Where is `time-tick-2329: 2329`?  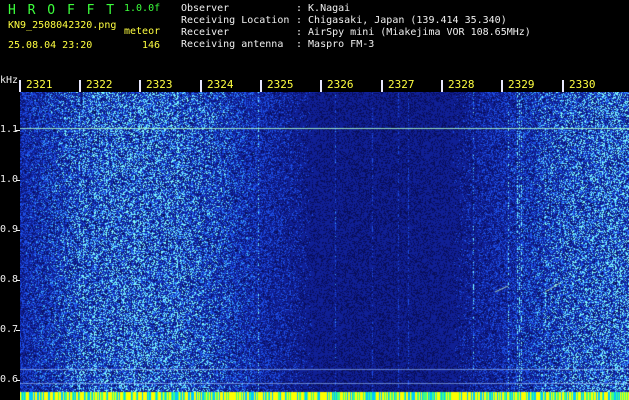 time-tick-2329: 2329 is located at coordinates (518, 85).